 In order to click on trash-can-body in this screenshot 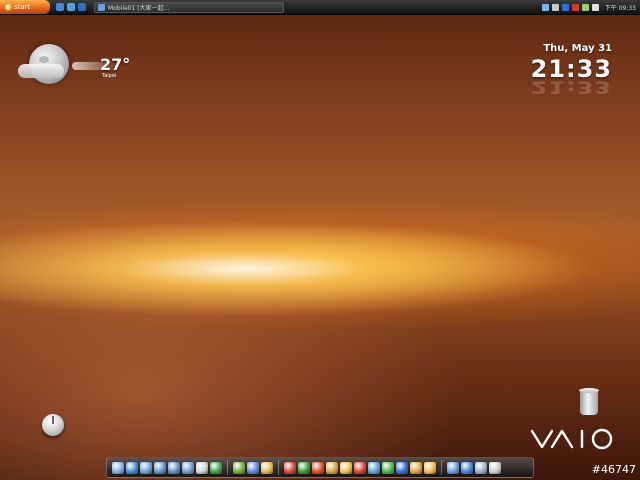, I will do `click(589, 403)`.